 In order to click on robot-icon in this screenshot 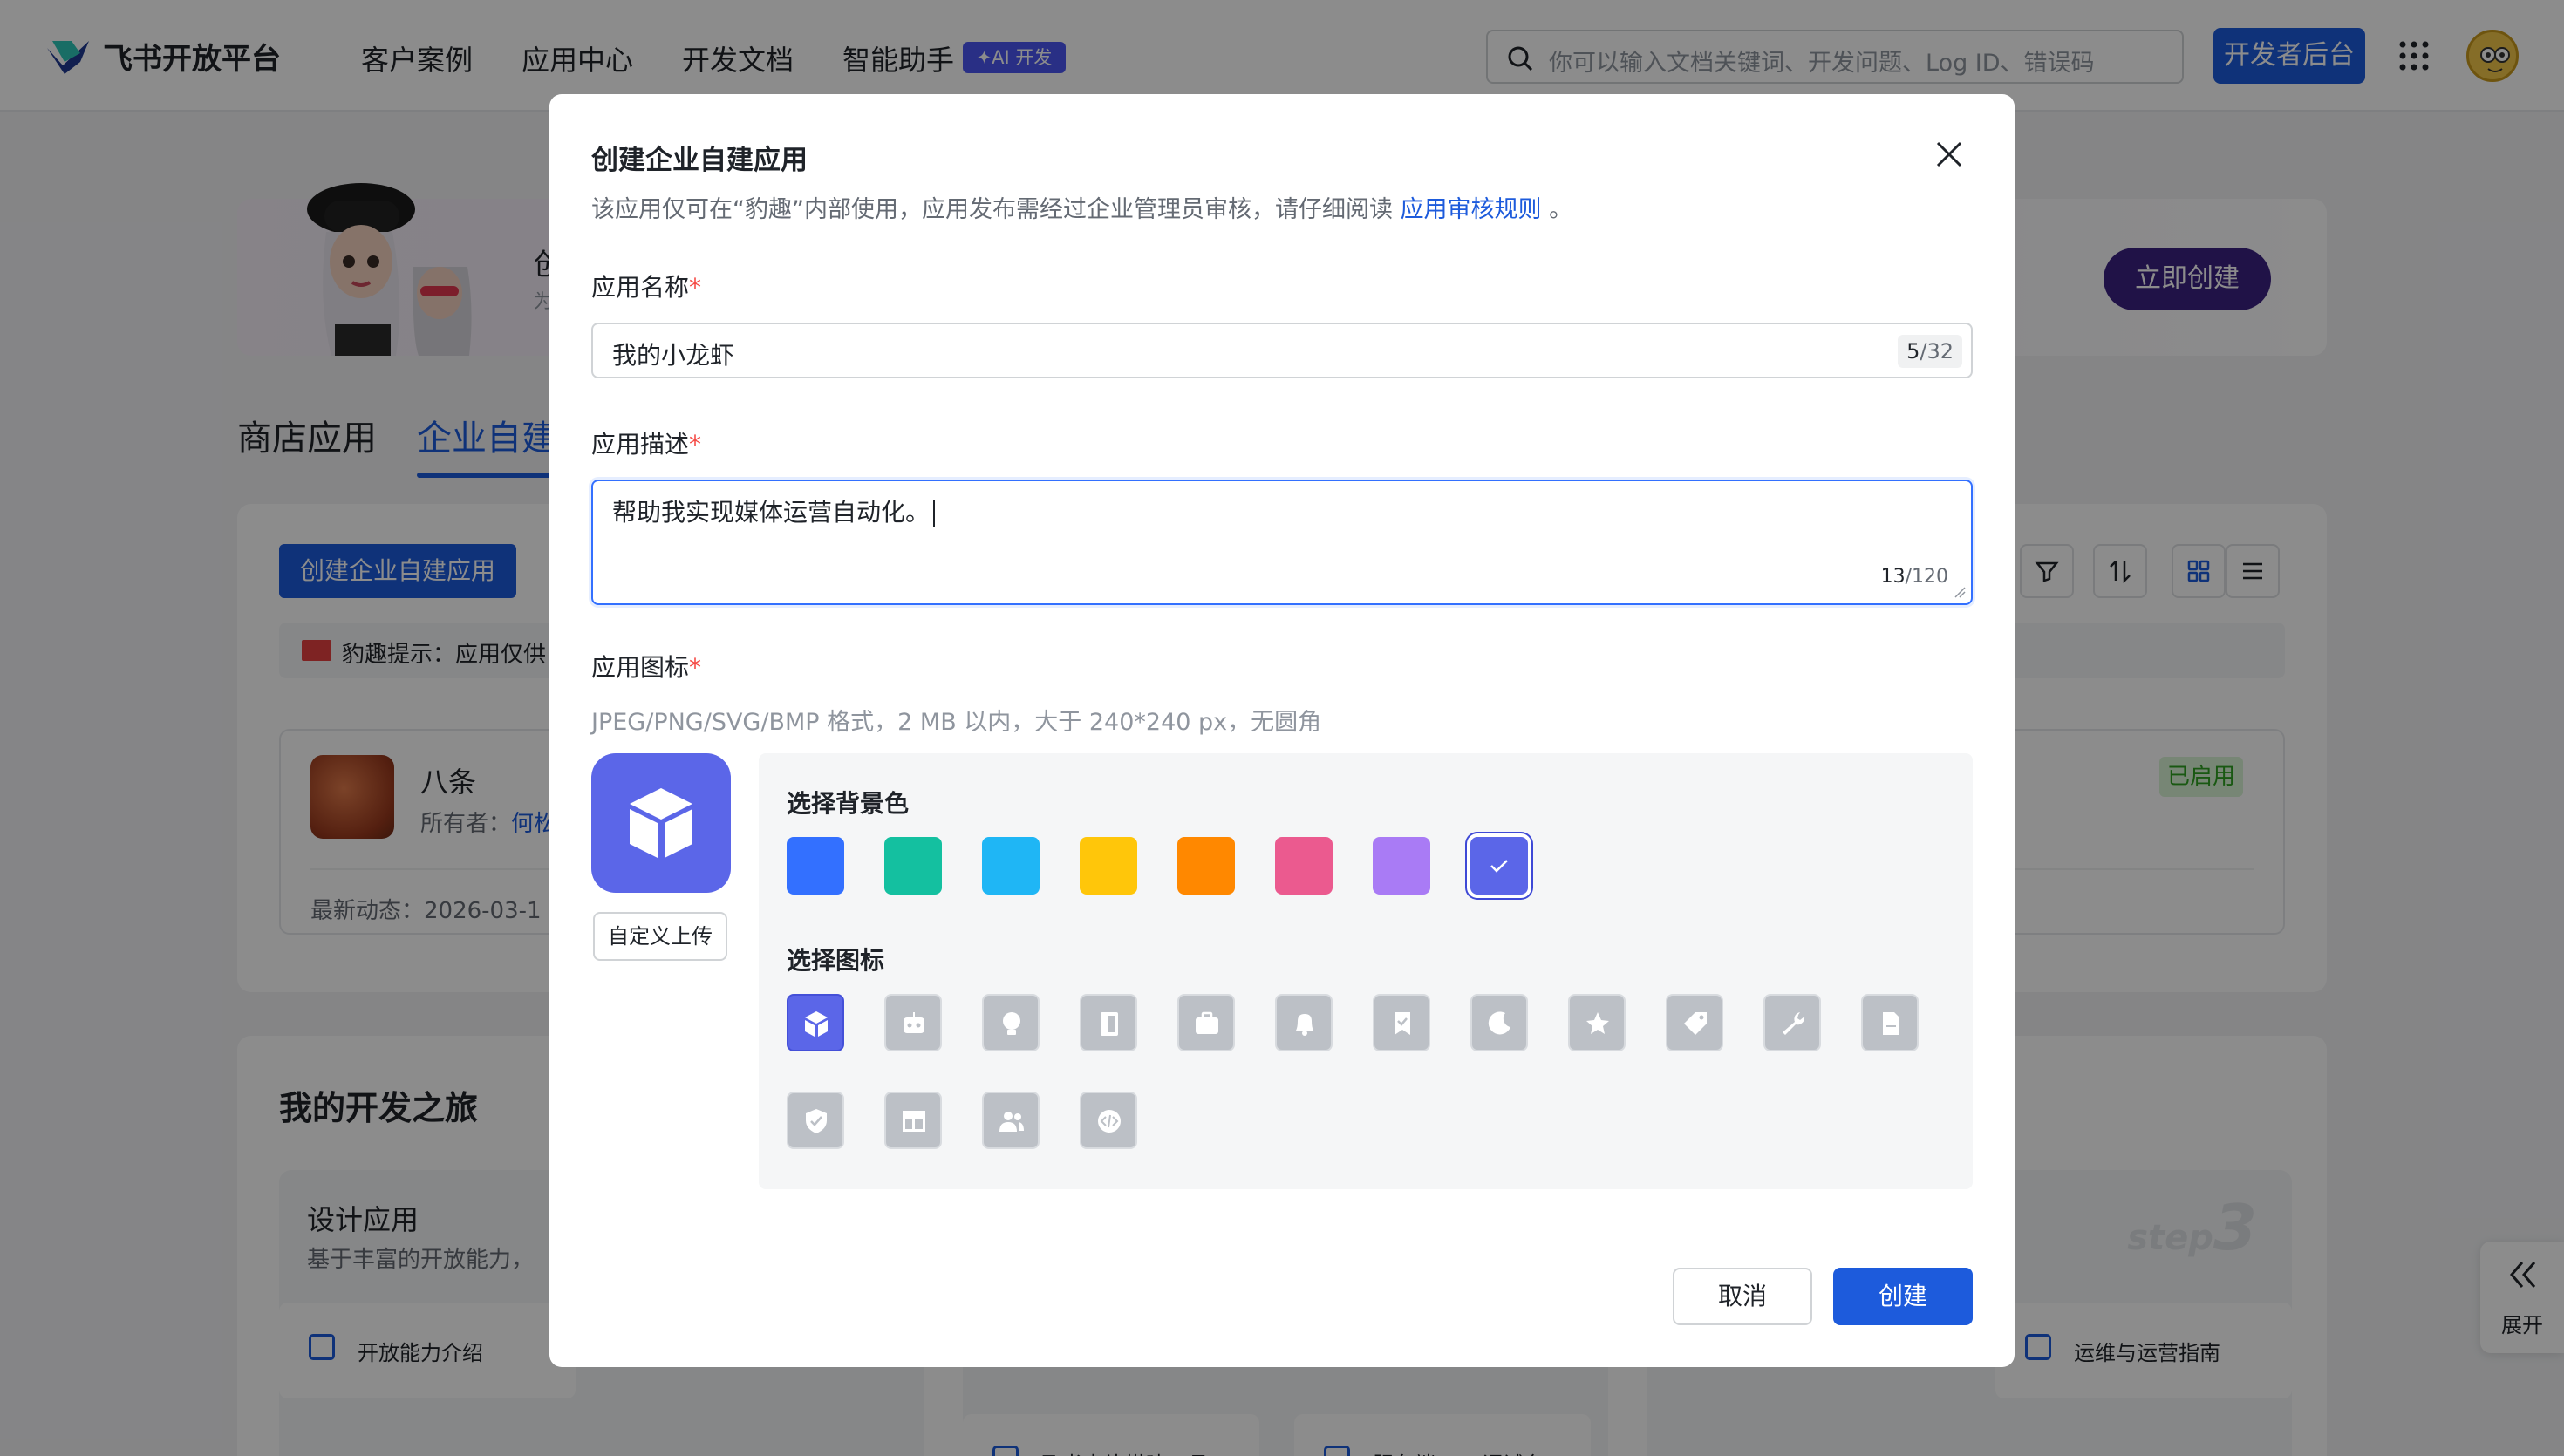, I will do `click(914, 1022)`.